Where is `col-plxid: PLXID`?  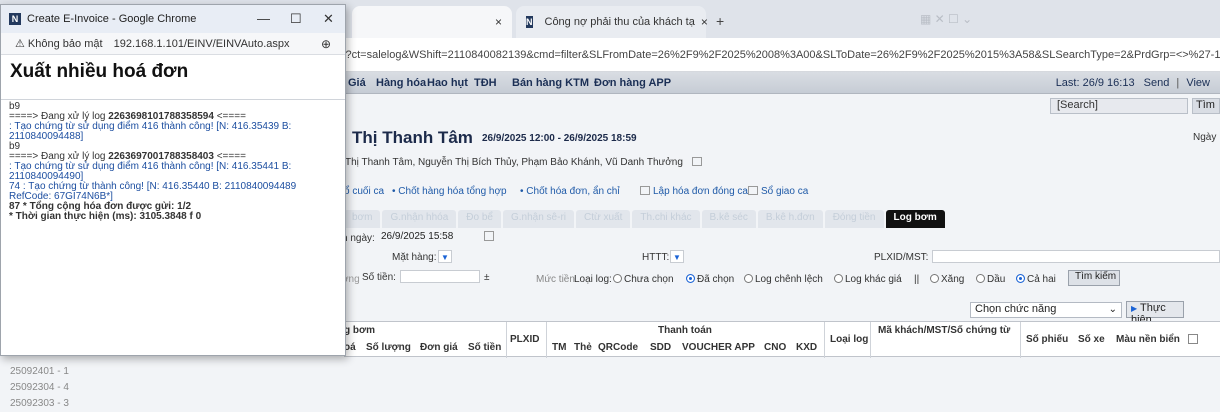 col-plxid: PLXID is located at coordinates (525, 339).